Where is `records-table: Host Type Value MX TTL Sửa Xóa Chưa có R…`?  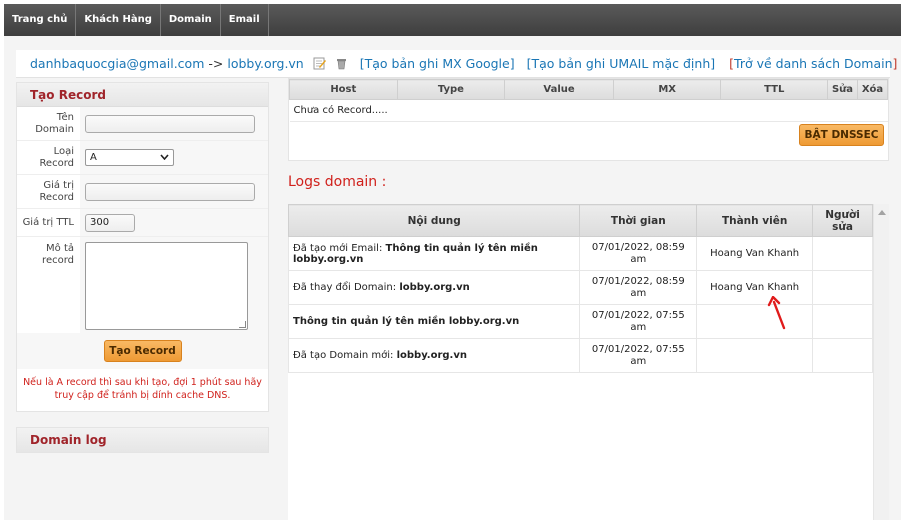
records-table: Host Type Value MX TTL Sửa Xóa Chưa có R… is located at coordinates (589, 100).